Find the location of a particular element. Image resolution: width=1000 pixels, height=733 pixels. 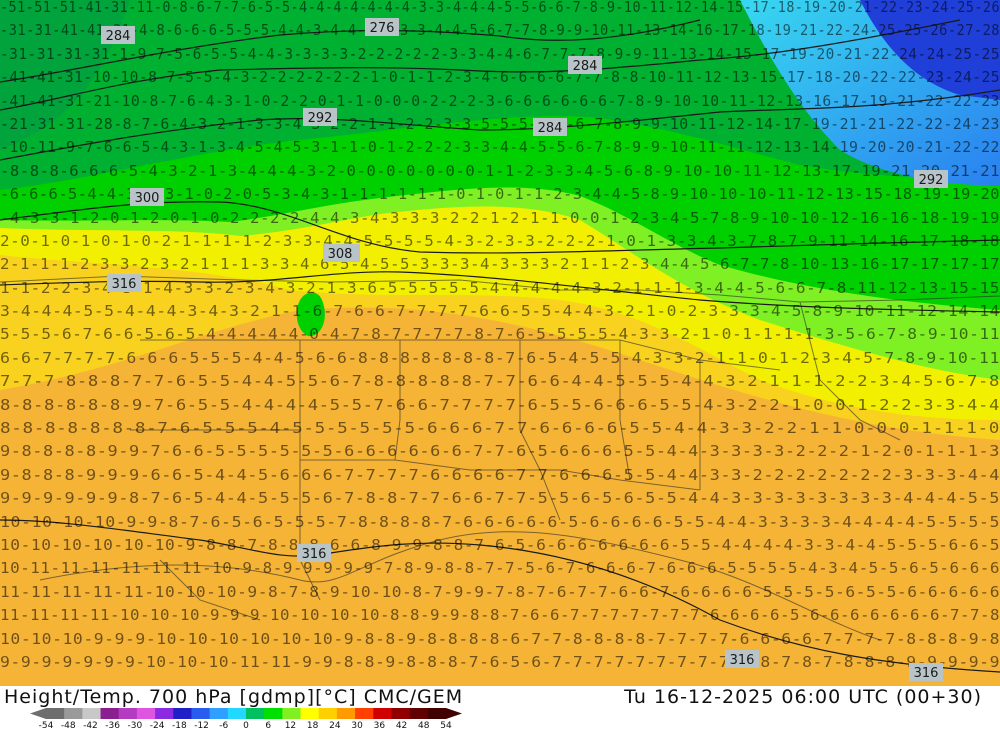

colorbar-tick-label: 48 is located at coordinates (424, 726).